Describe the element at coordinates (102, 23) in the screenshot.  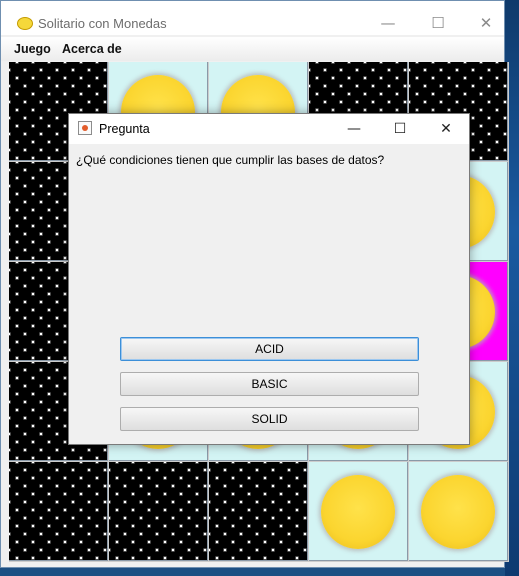
I see `window-title: Solitario con Monedas` at that location.